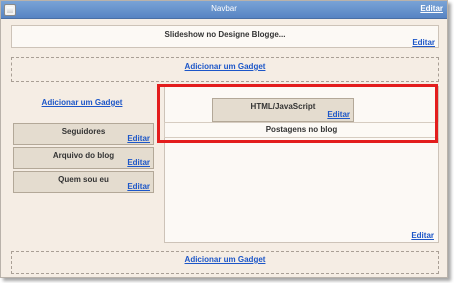 Image resolution: width=454 pixels, height=283 pixels. Describe the element at coordinates (83, 158) in the screenshot. I see `widget-arquivo: Arquivo do blog Editar` at that location.